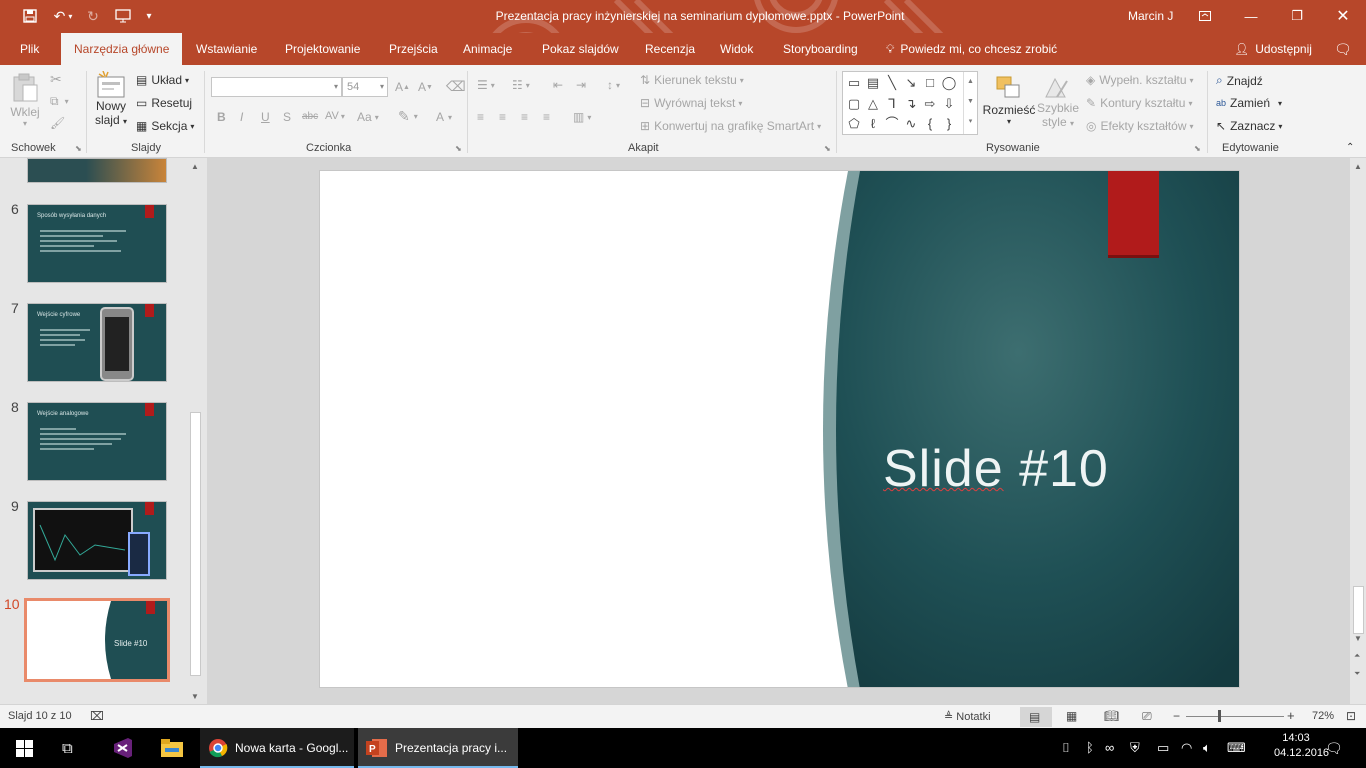 This screenshot has height=768, width=1366. I want to click on share-button: 👤︎ Udostępnij, so click(1273, 49).